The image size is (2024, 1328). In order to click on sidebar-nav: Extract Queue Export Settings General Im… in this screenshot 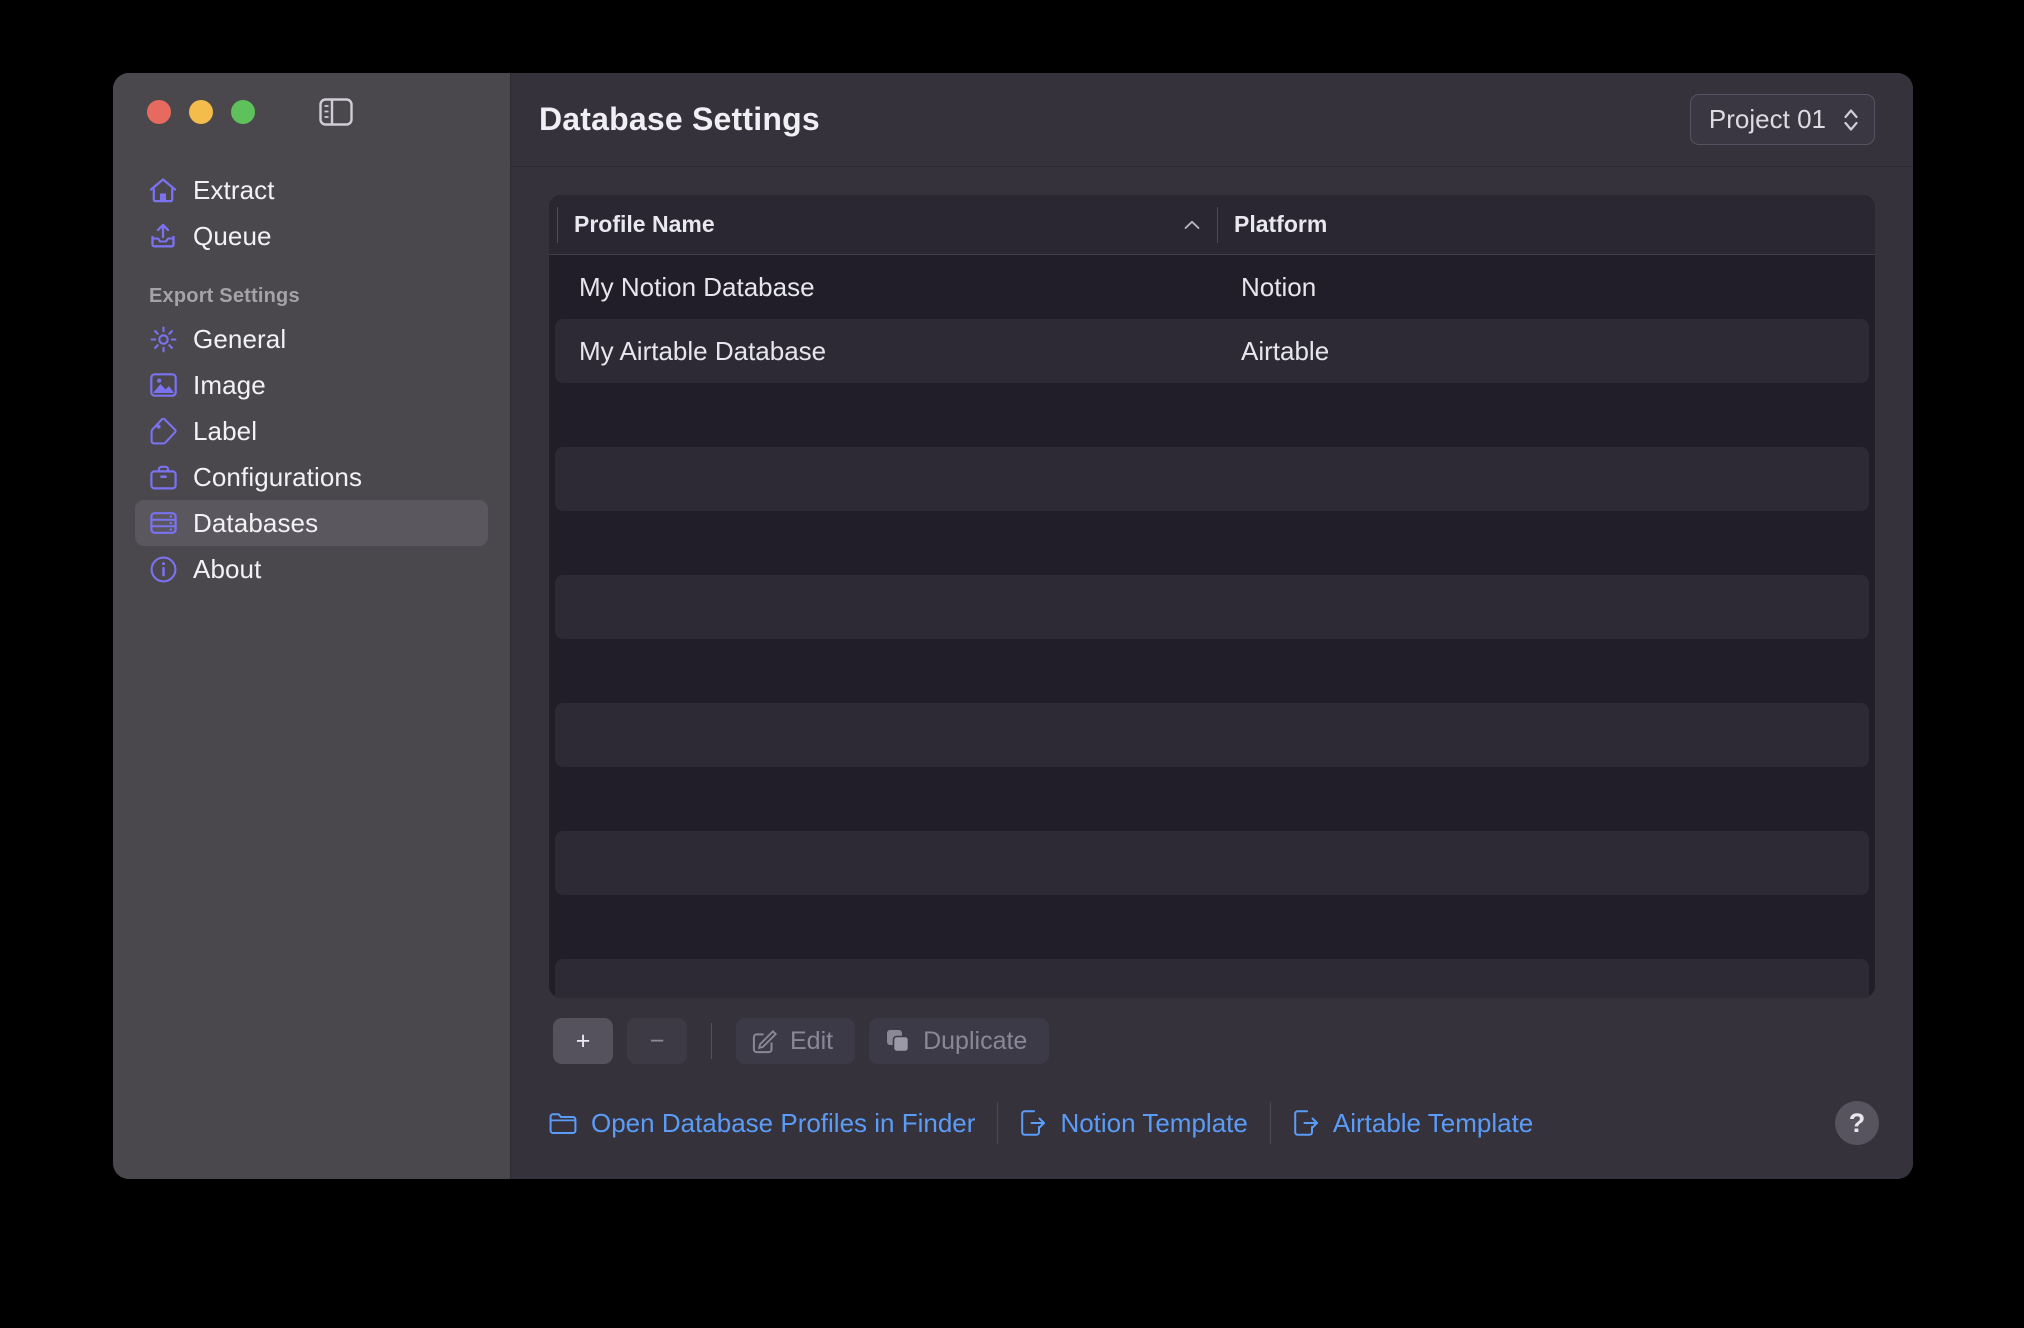, I will do `click(311, 371)`.